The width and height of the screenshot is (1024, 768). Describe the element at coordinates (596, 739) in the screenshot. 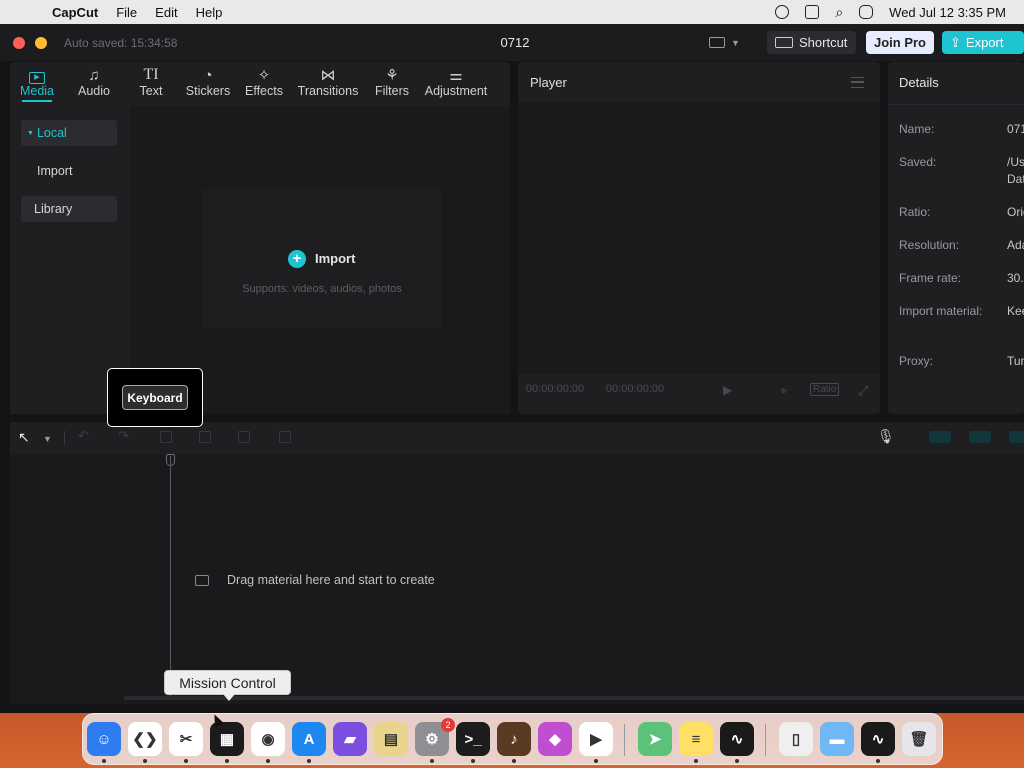

I see `visual-studio-icon: ▶` at that location.